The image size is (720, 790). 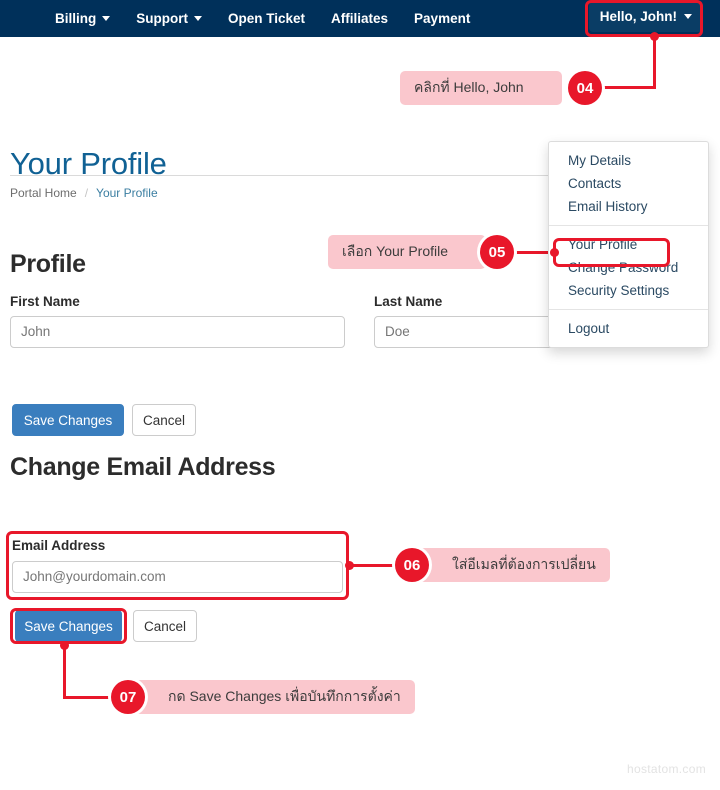 I want to click on callout-07-badge: 07, so click(x=128, y=697).